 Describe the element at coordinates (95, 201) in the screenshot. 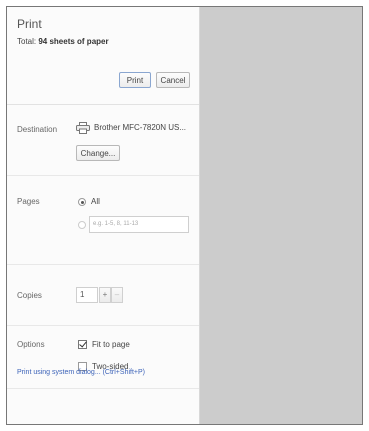

I see `pages-all-label: All` at that location.